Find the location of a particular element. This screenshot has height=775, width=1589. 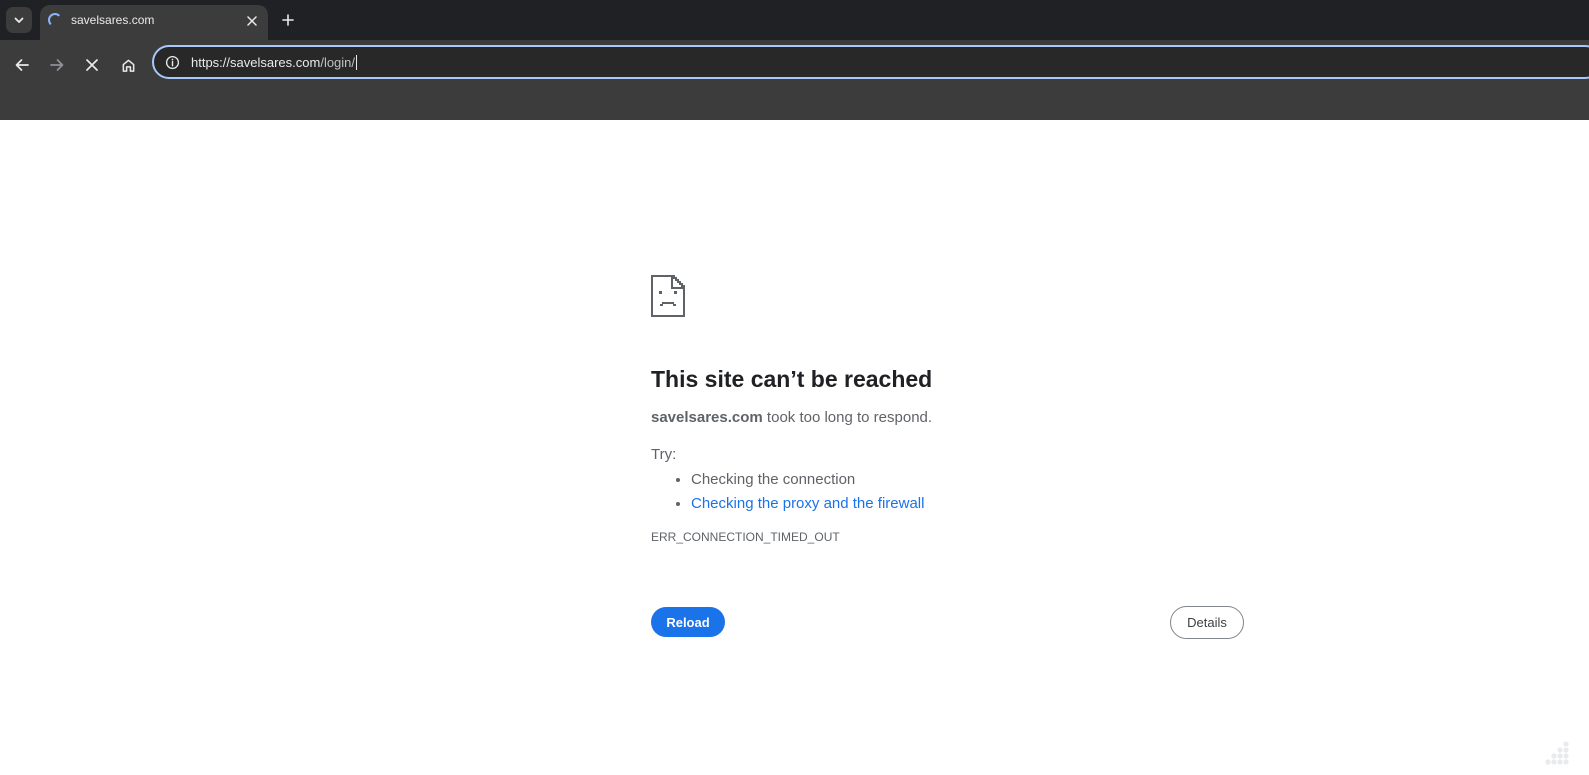

browser-toolbar: https://savelsares.com/login/ is located at coordinates (794, 80).